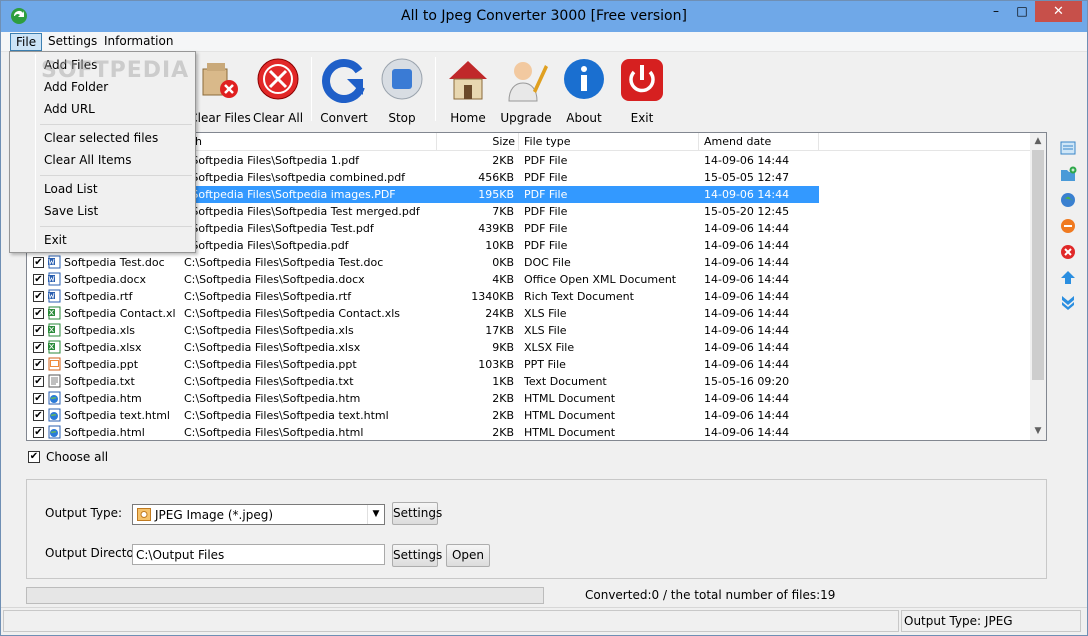 This screenshot has height=636, width=1088. I want to click on delete-icon, so click(1068, 252).